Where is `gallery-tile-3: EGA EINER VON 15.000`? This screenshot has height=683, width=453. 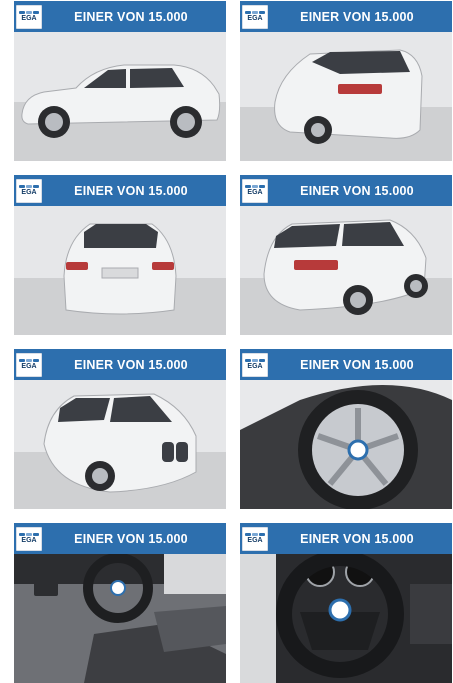 gallery-tile-3: EGA EINER VON 15.000 is located at coordinates (120, 255).